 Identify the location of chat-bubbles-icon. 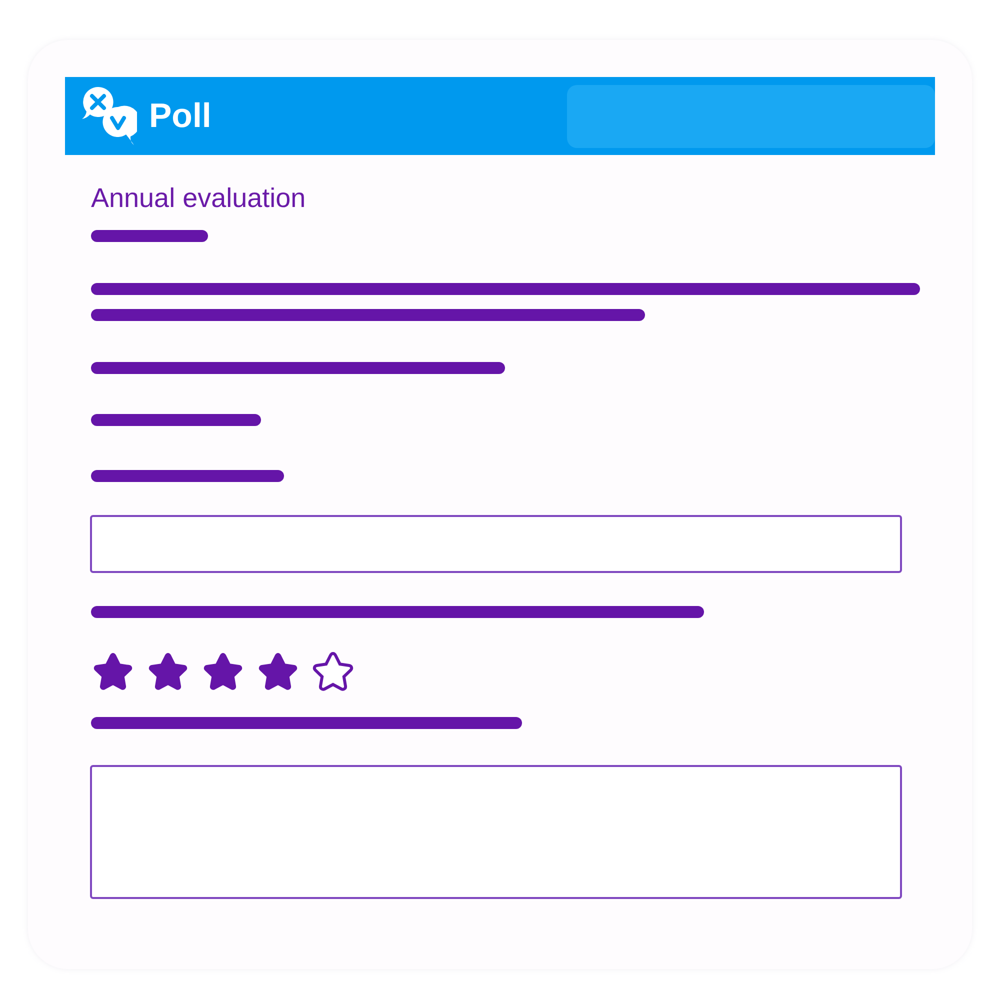
(109, 116).